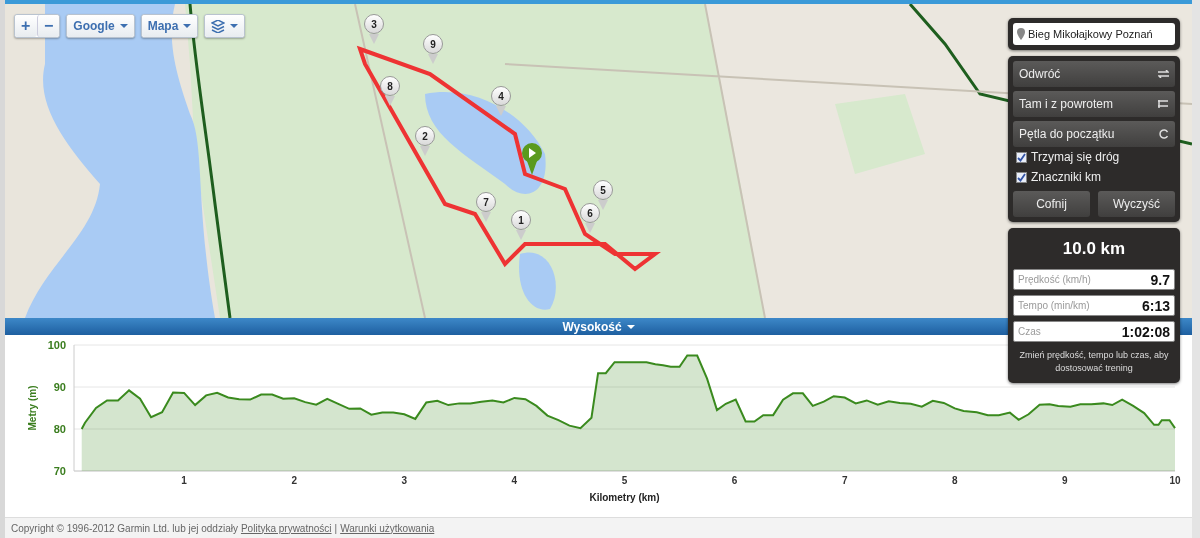 This screenshot has height=538, width=1200. What do you see at coordinates (1094, 305) in the screenshot?
I see `stat-field: Tempo (min/km) 6:13` at bounding box center [1094, 305].